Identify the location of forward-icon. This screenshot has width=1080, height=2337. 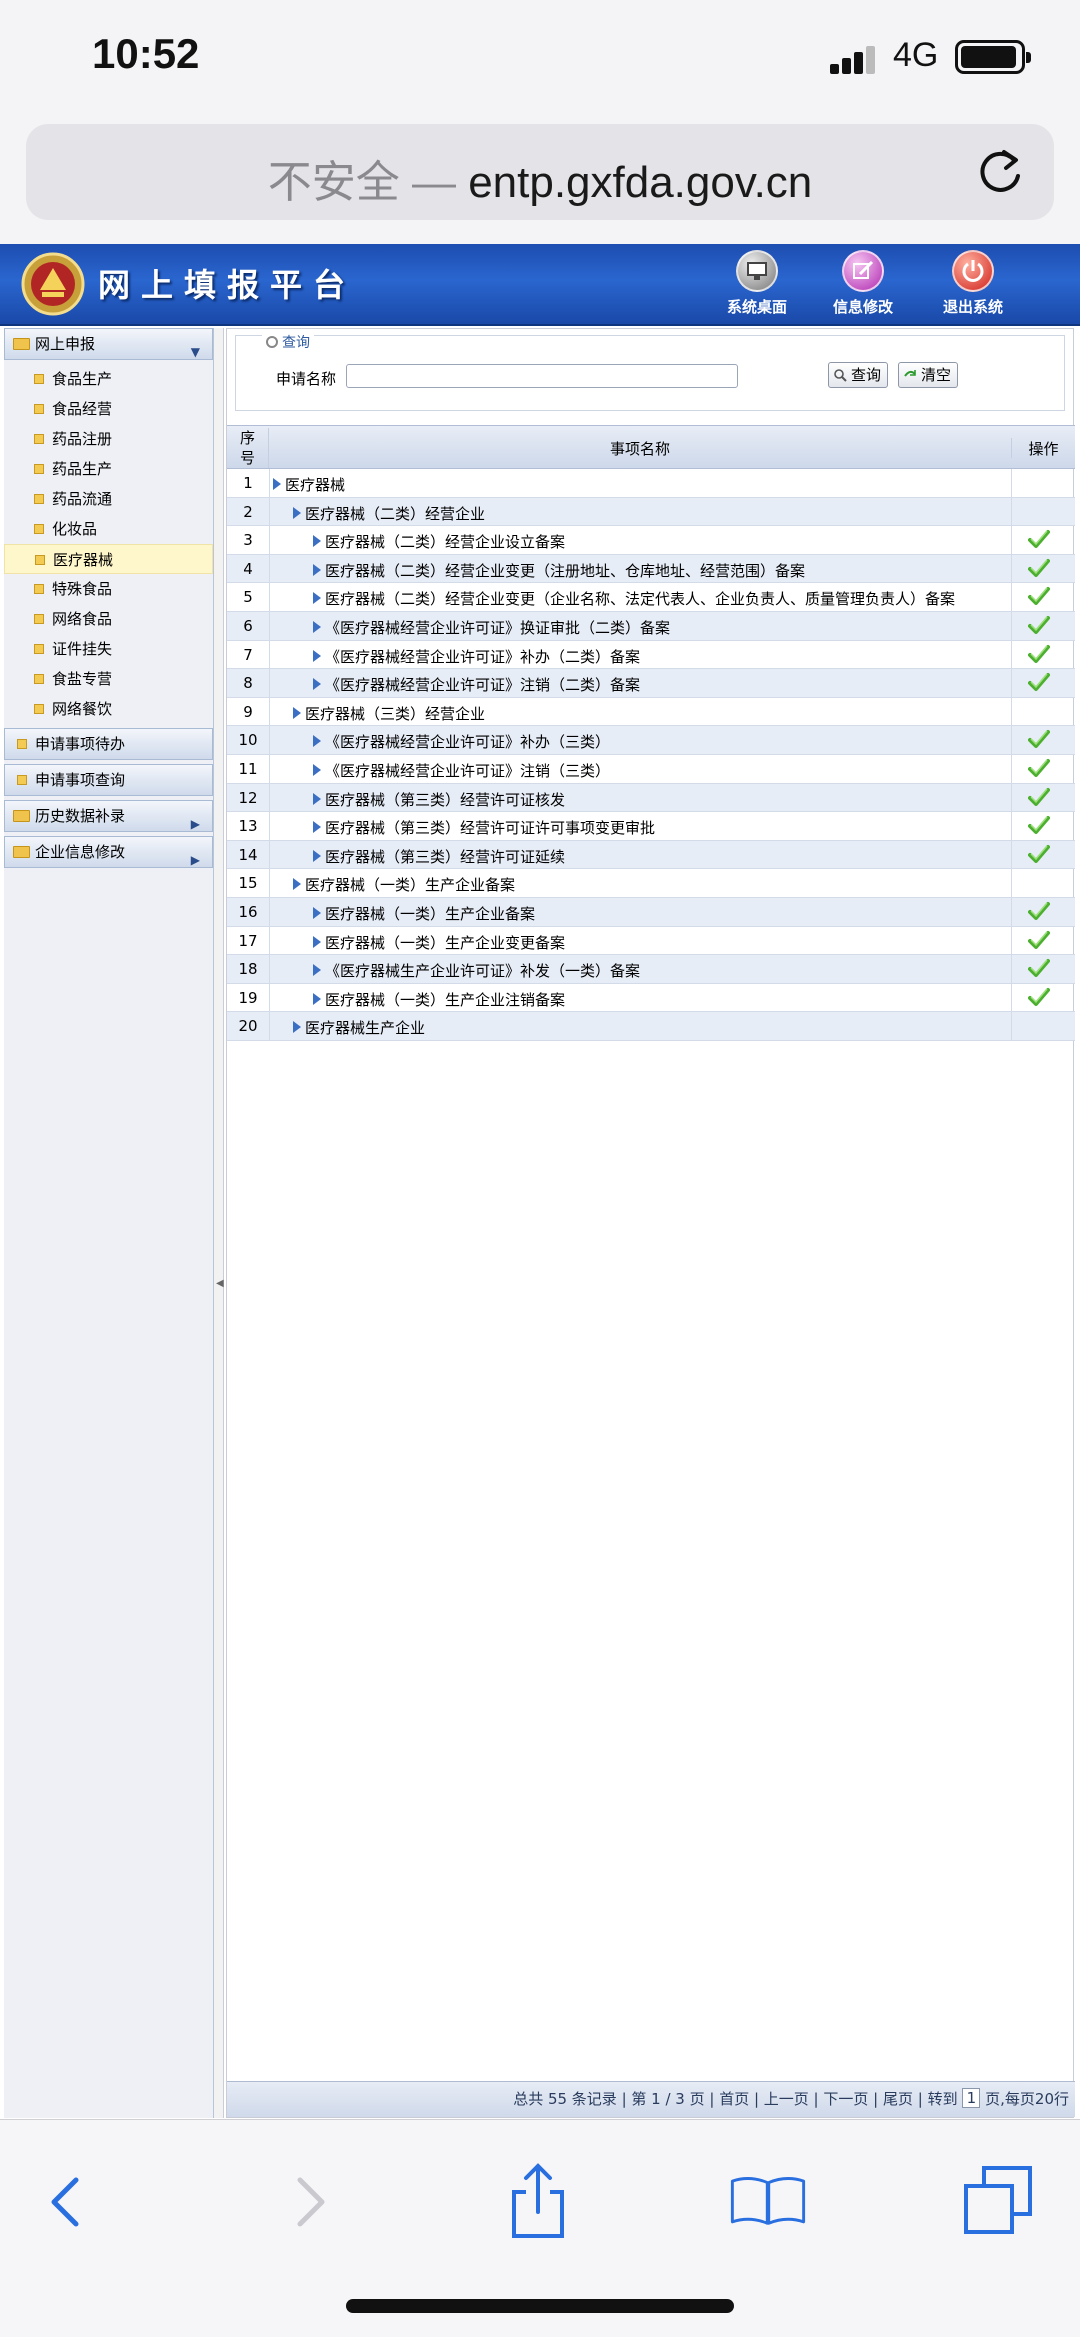
(308, 2200).